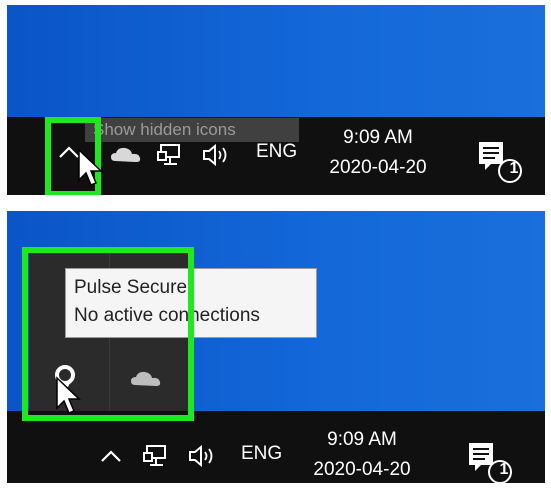  What do you see at coordinates (127, 154) in the screenshot?
I see `onedrive-cloud-icon` at bounding box center [127, 154].